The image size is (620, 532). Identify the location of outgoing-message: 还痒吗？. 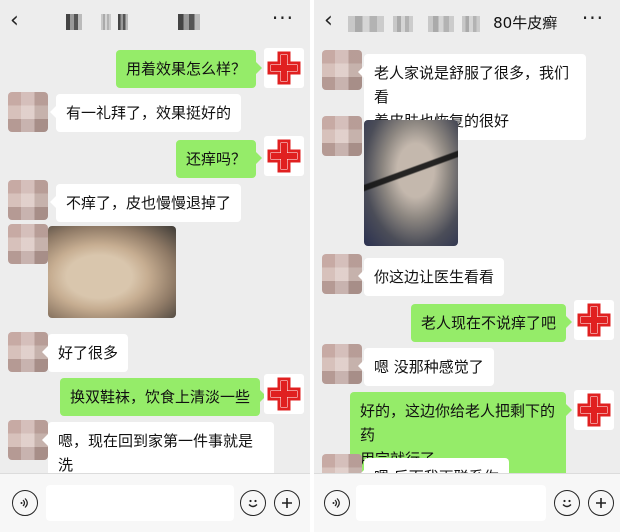
(219, 159).